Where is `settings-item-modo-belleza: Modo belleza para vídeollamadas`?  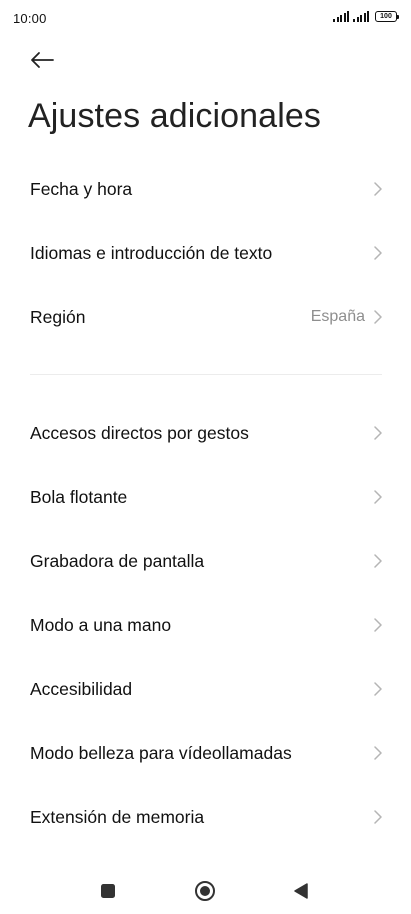
settings-item-modo-belleza: Modo belleza para vídeollamadas is located at coordinates (205, 753).